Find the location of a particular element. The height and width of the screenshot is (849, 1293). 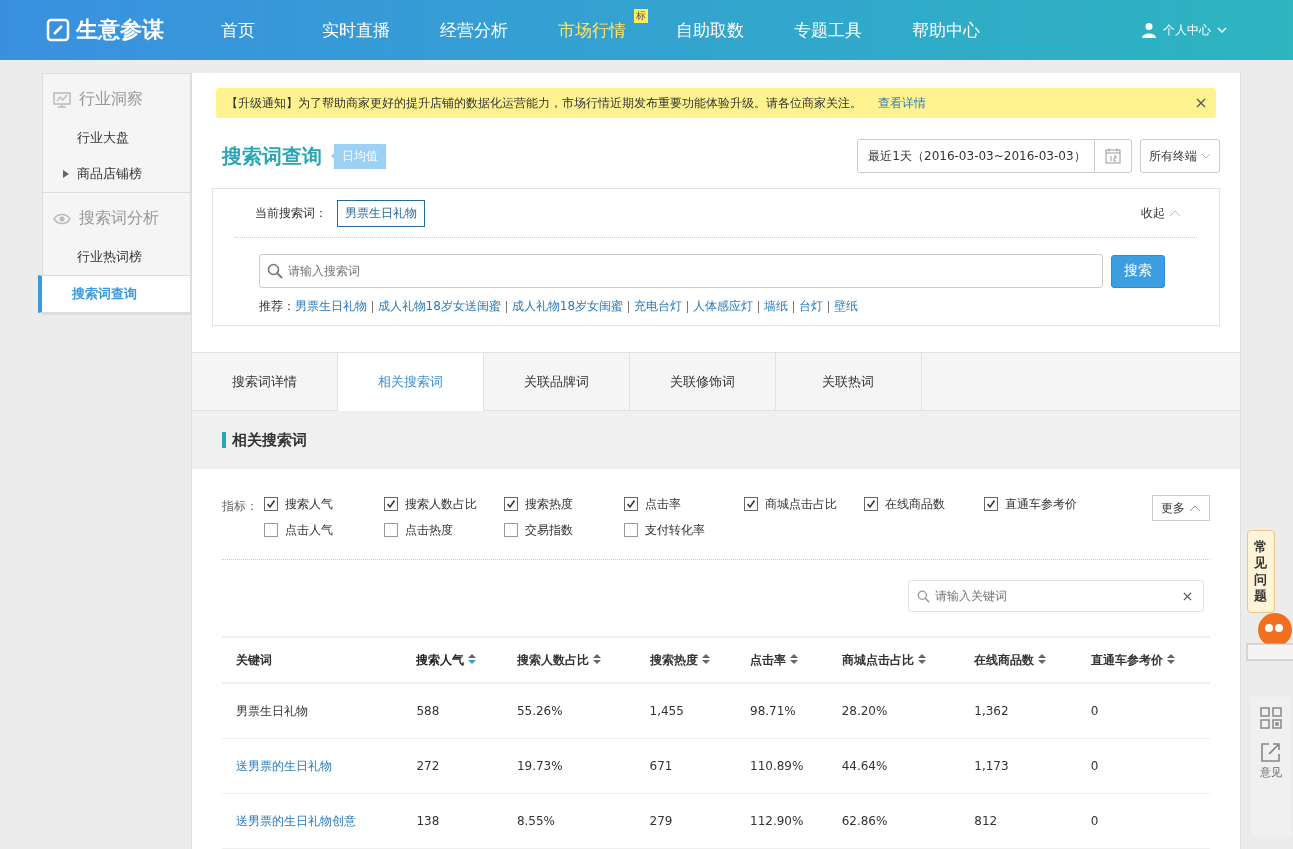

logo-text: 生意参谋 is located at coordinates (120, 30).